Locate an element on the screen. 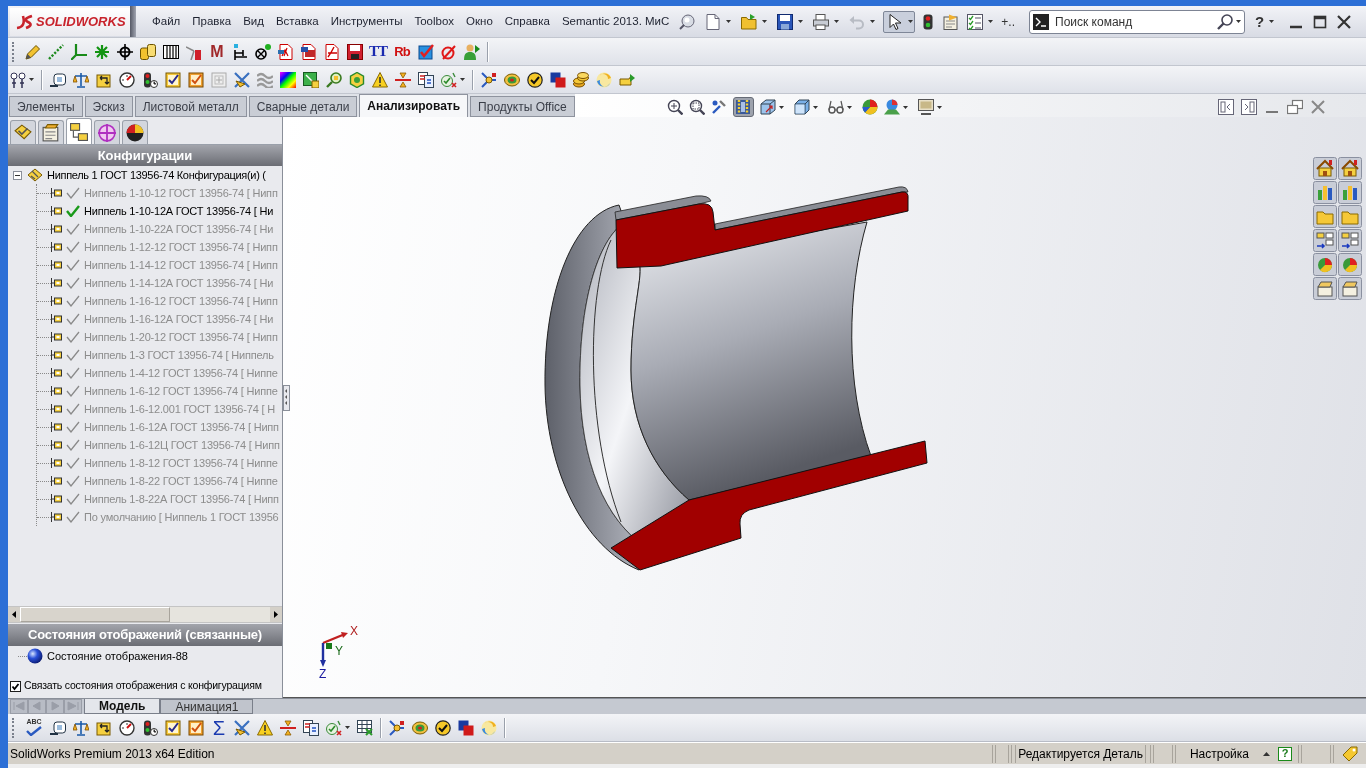 The width and height of the screenshot is (1366, 768). command-tab: Анализировать is located at coordinates (414, 105).